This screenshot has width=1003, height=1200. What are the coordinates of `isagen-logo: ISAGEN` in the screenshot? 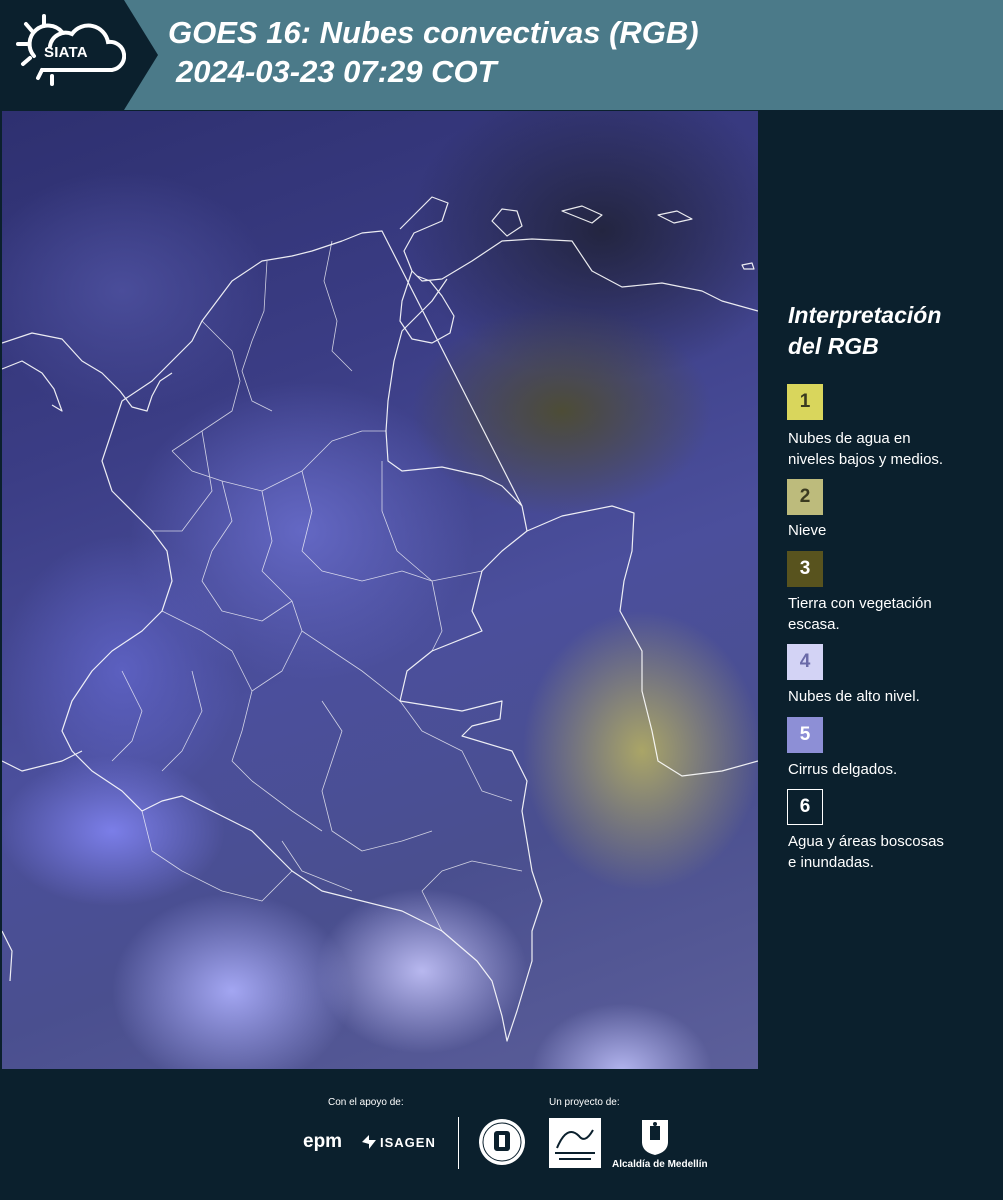 It's located at (408, 1142).